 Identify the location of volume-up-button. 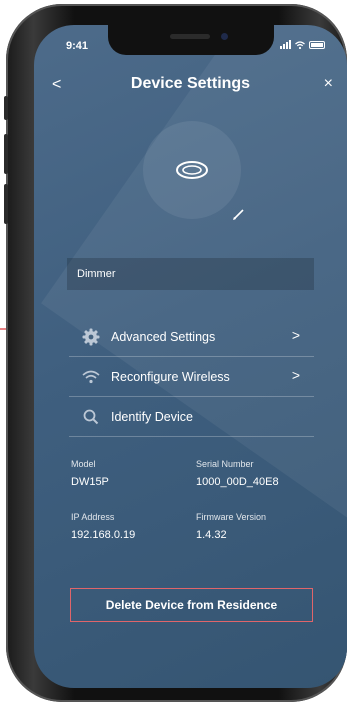
(6, 154).